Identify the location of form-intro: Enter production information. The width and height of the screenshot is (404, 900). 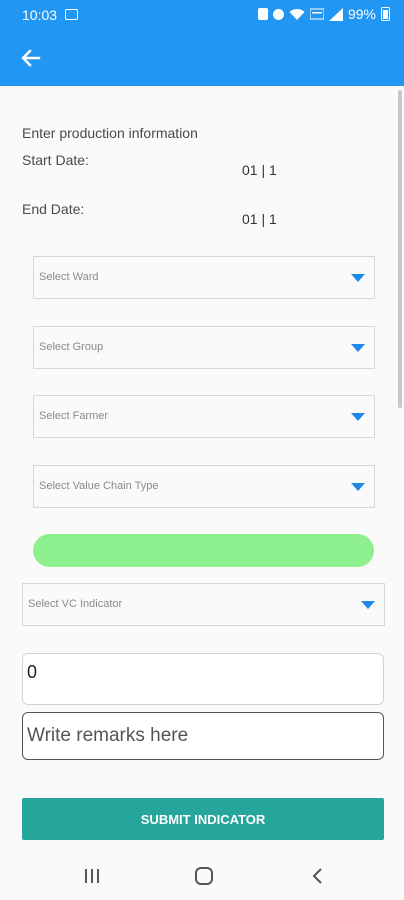
(110, 133).